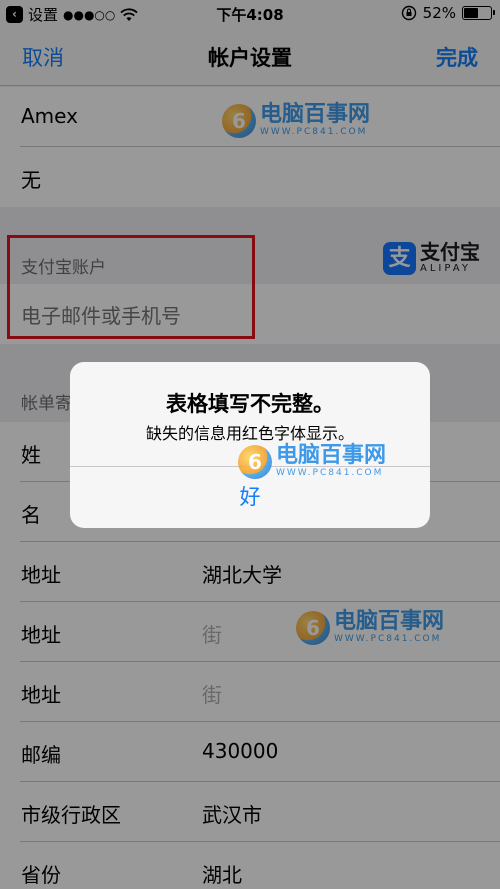 The image size is (500, 889). I want to click on watermark: 6 电脑百事网 WWW.PC841.COM, so click(312, 461).